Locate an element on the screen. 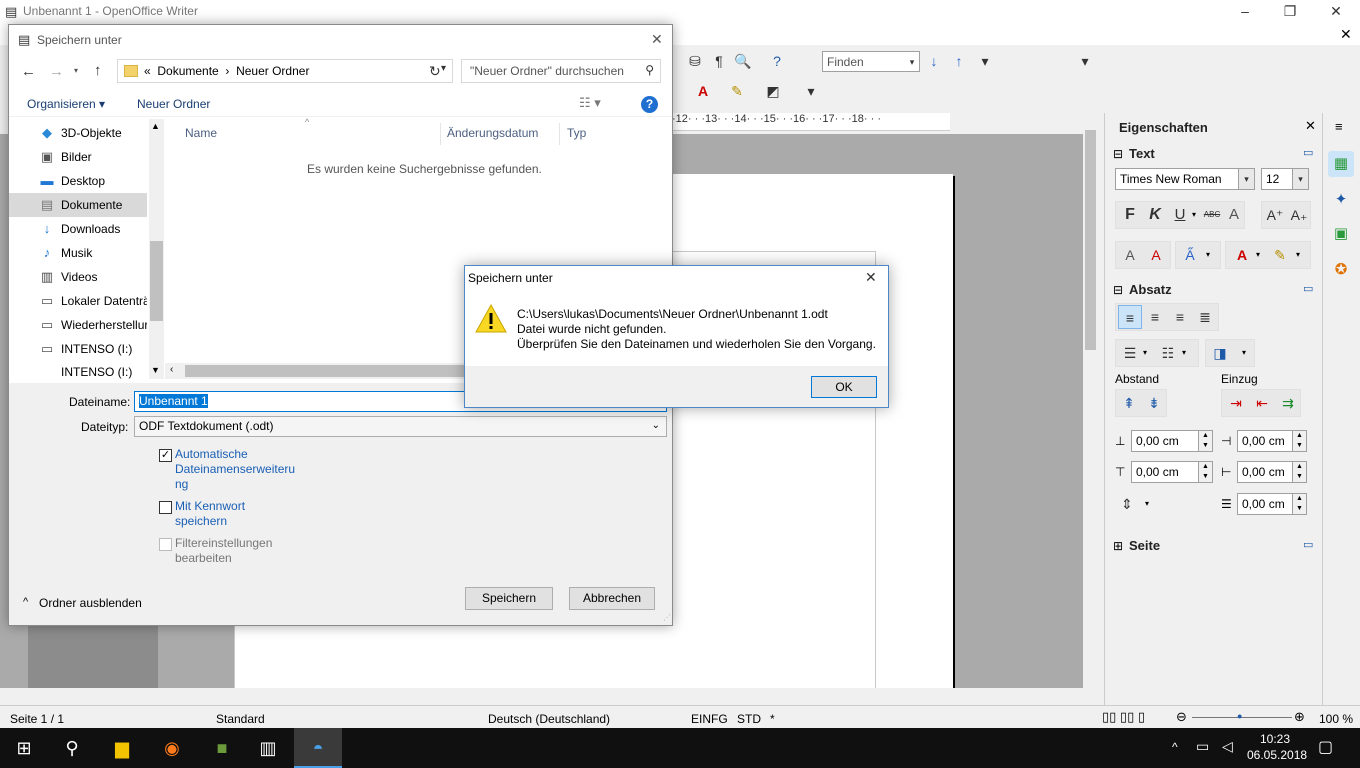 The height and width of the screenshot is (768, 1360). line-spacing-dropdown-icon: ▾ is located at coordinates (1147, 503).